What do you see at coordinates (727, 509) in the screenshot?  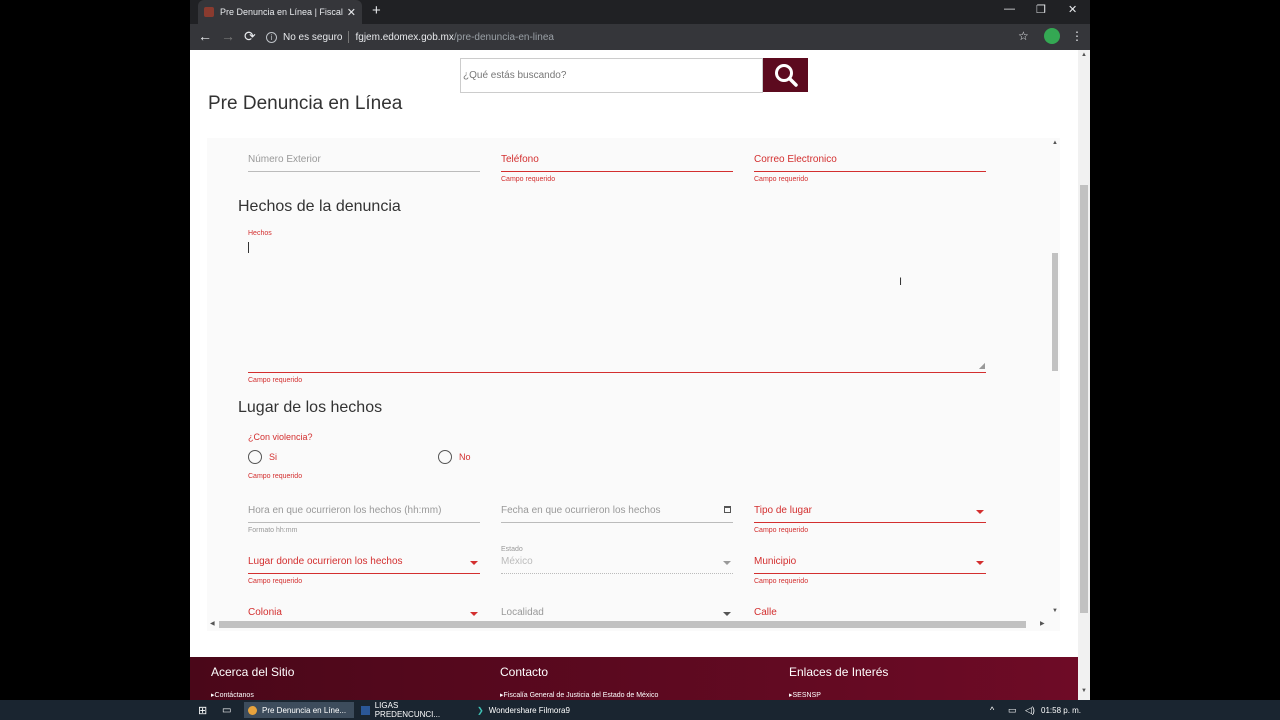 I see `calendar-icon` at bounding box center [727, 509].